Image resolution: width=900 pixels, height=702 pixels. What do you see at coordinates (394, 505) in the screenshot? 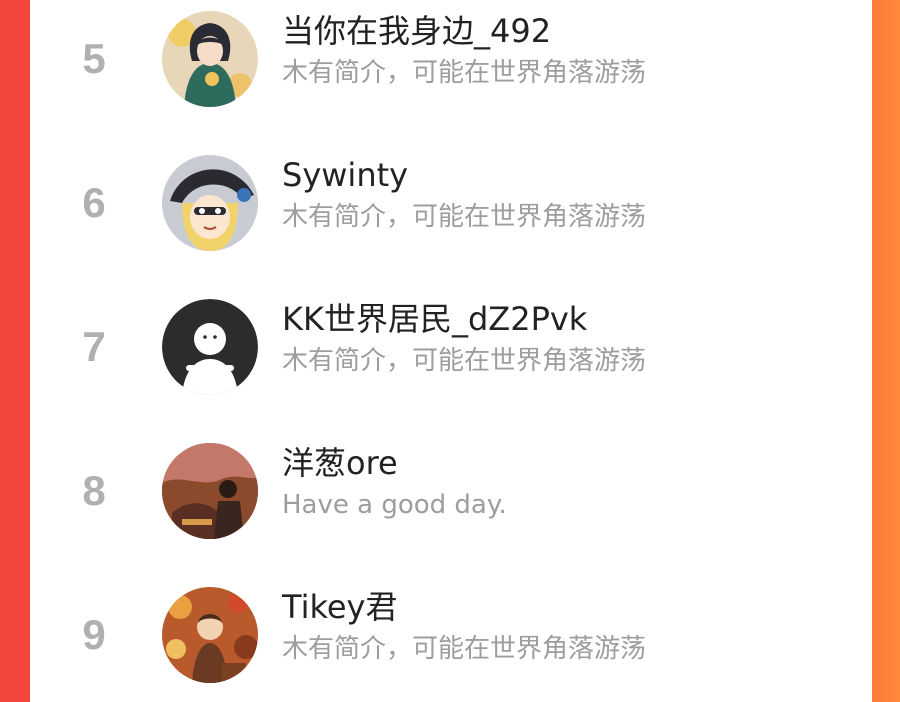
I see `user-bio: Have a good day.` at bounding box center [394, 505].